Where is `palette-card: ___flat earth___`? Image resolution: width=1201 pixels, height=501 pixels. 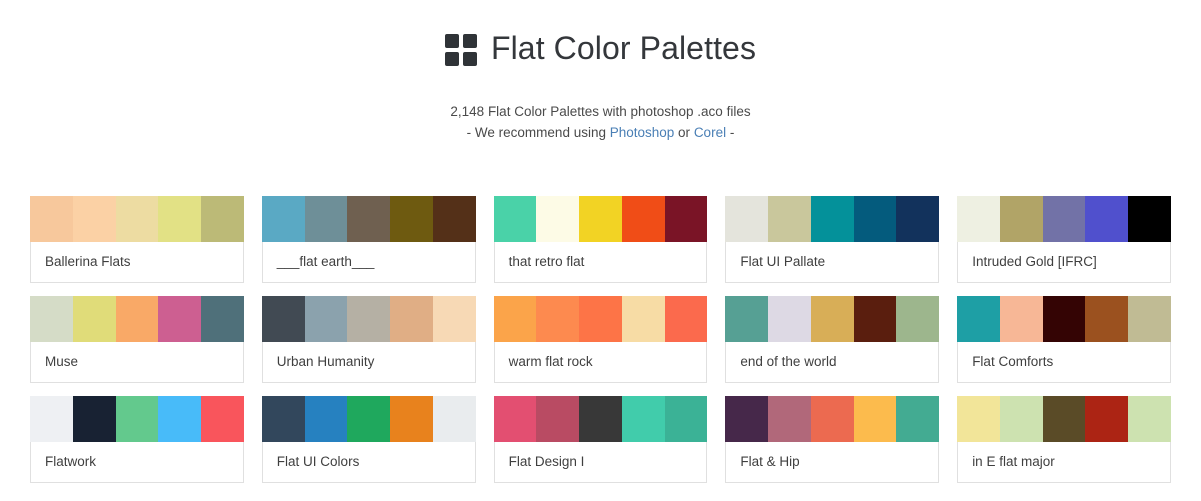
palette-card: ___flat earth___ is located at coordinates (368, 239).